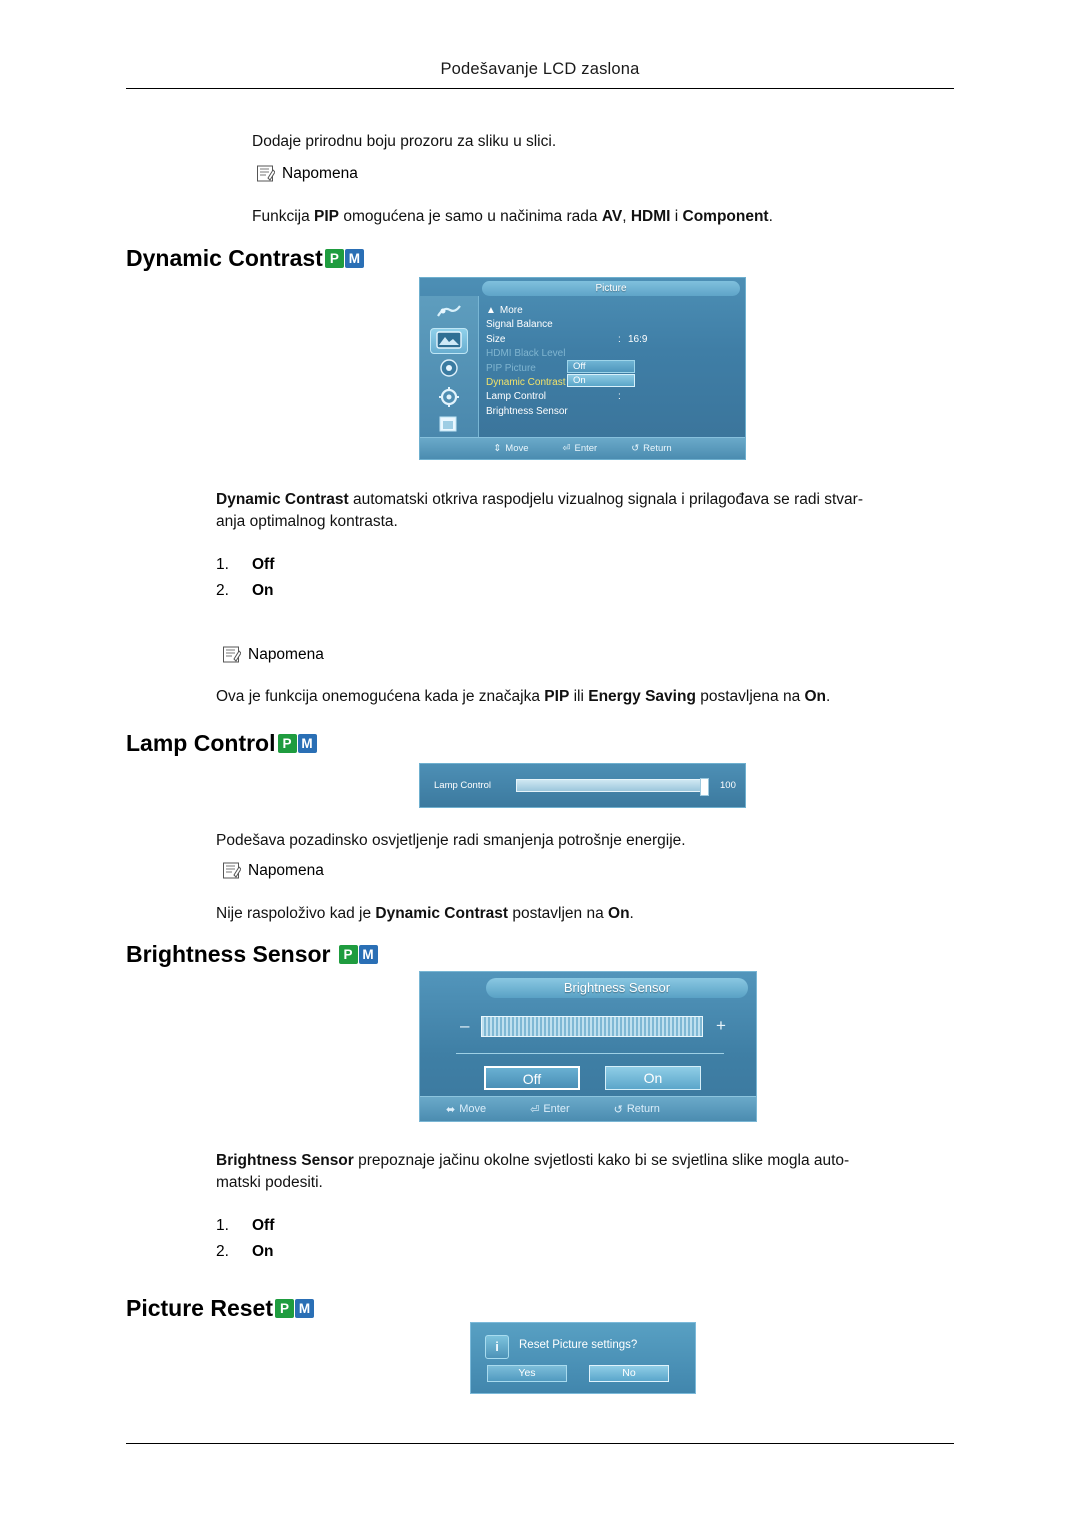 Image resolution: width=1080 pixels, height=1527 pixels. Describe the element at coordinates (579, 696) in the screenshot. I see `text-fragment: ili` at that location.